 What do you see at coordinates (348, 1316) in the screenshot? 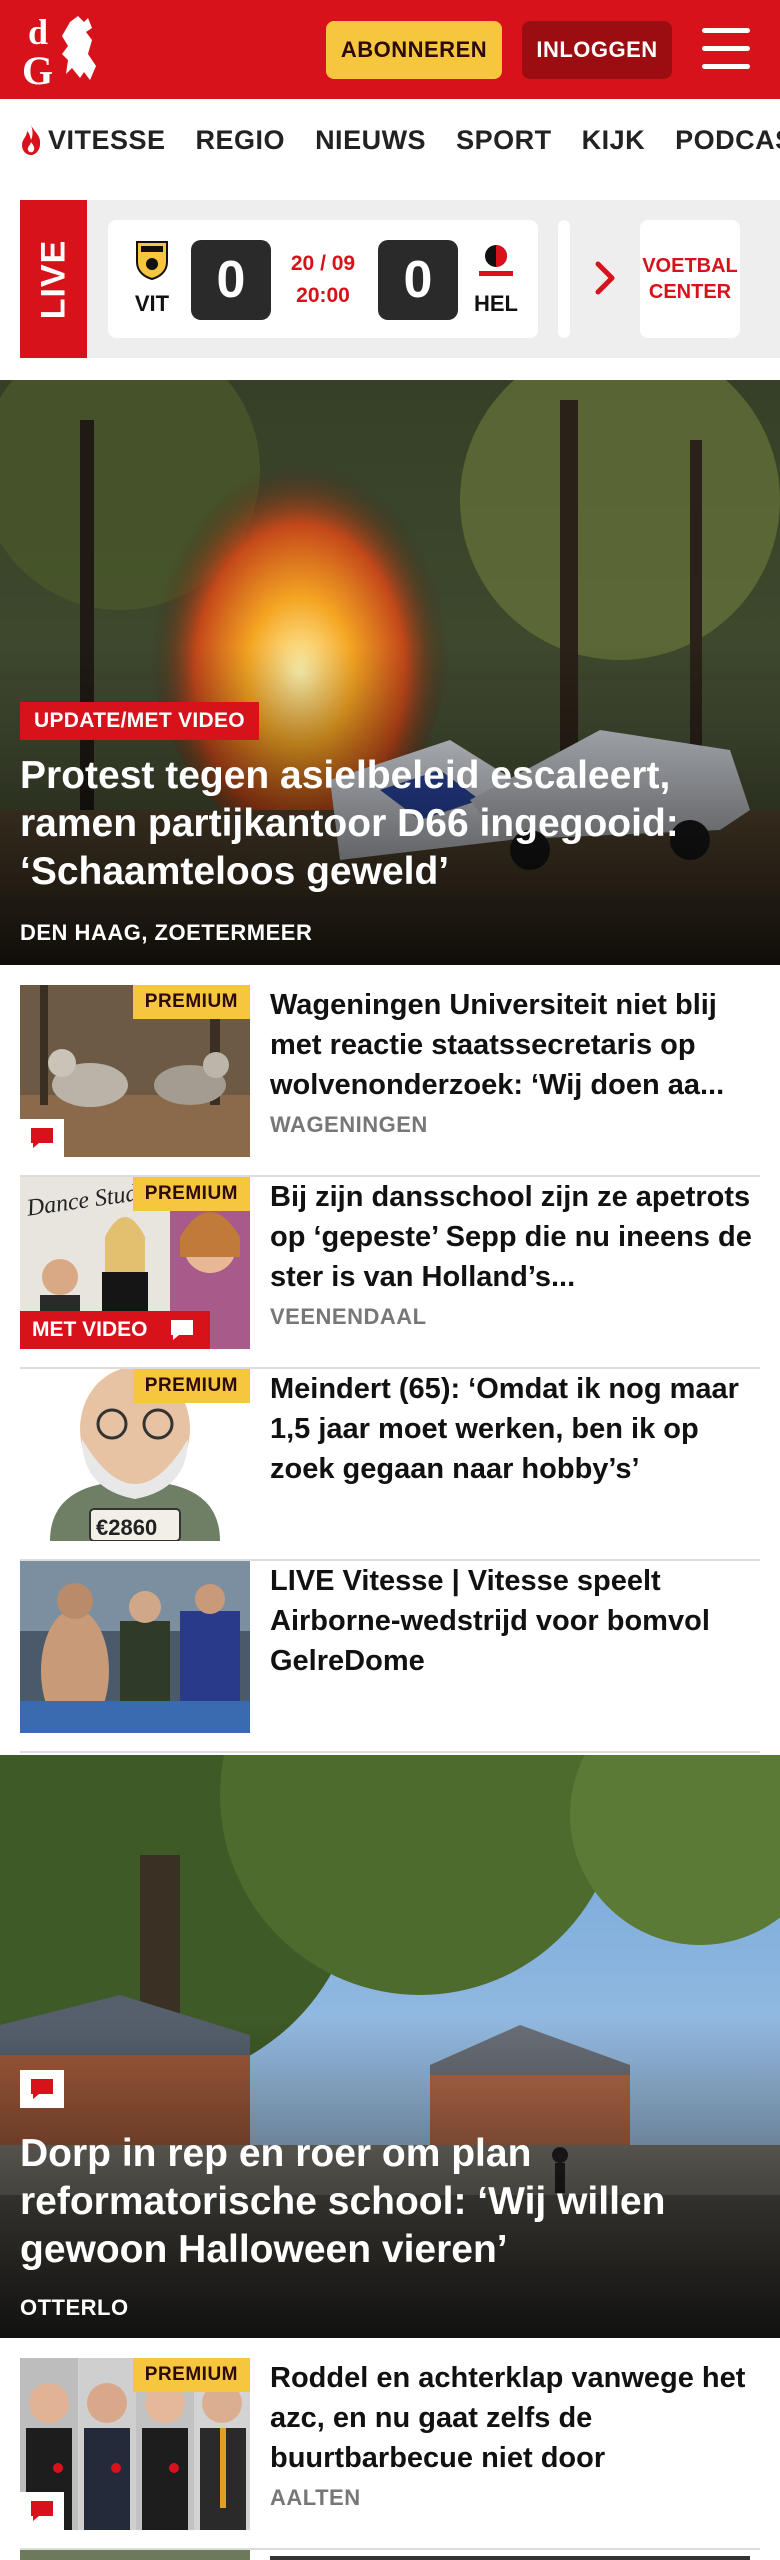
I see `article-location: VEENENDAAL` at bounding box center [348, 1316].